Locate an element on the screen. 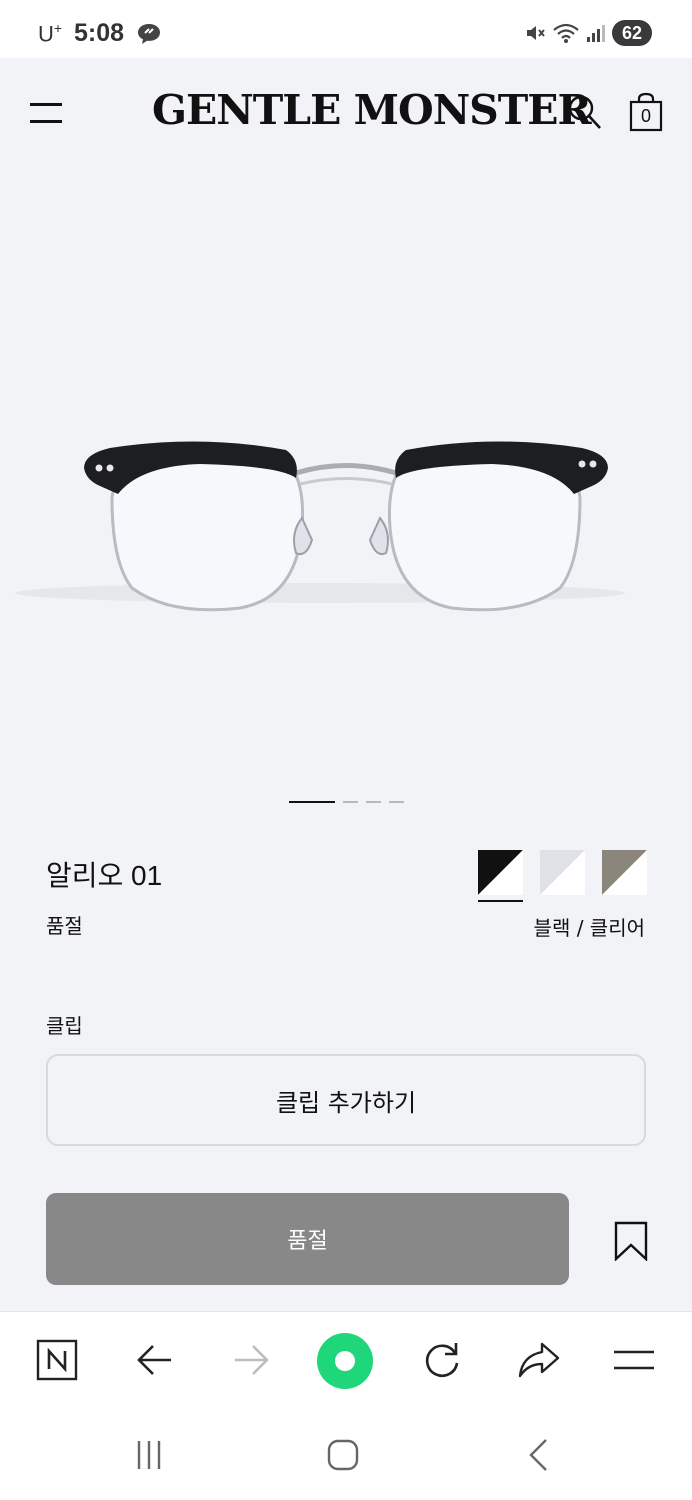 The width and height of the screenshot is (692, 1500). chevron-left-icon is located at coordinates (538, 1455).